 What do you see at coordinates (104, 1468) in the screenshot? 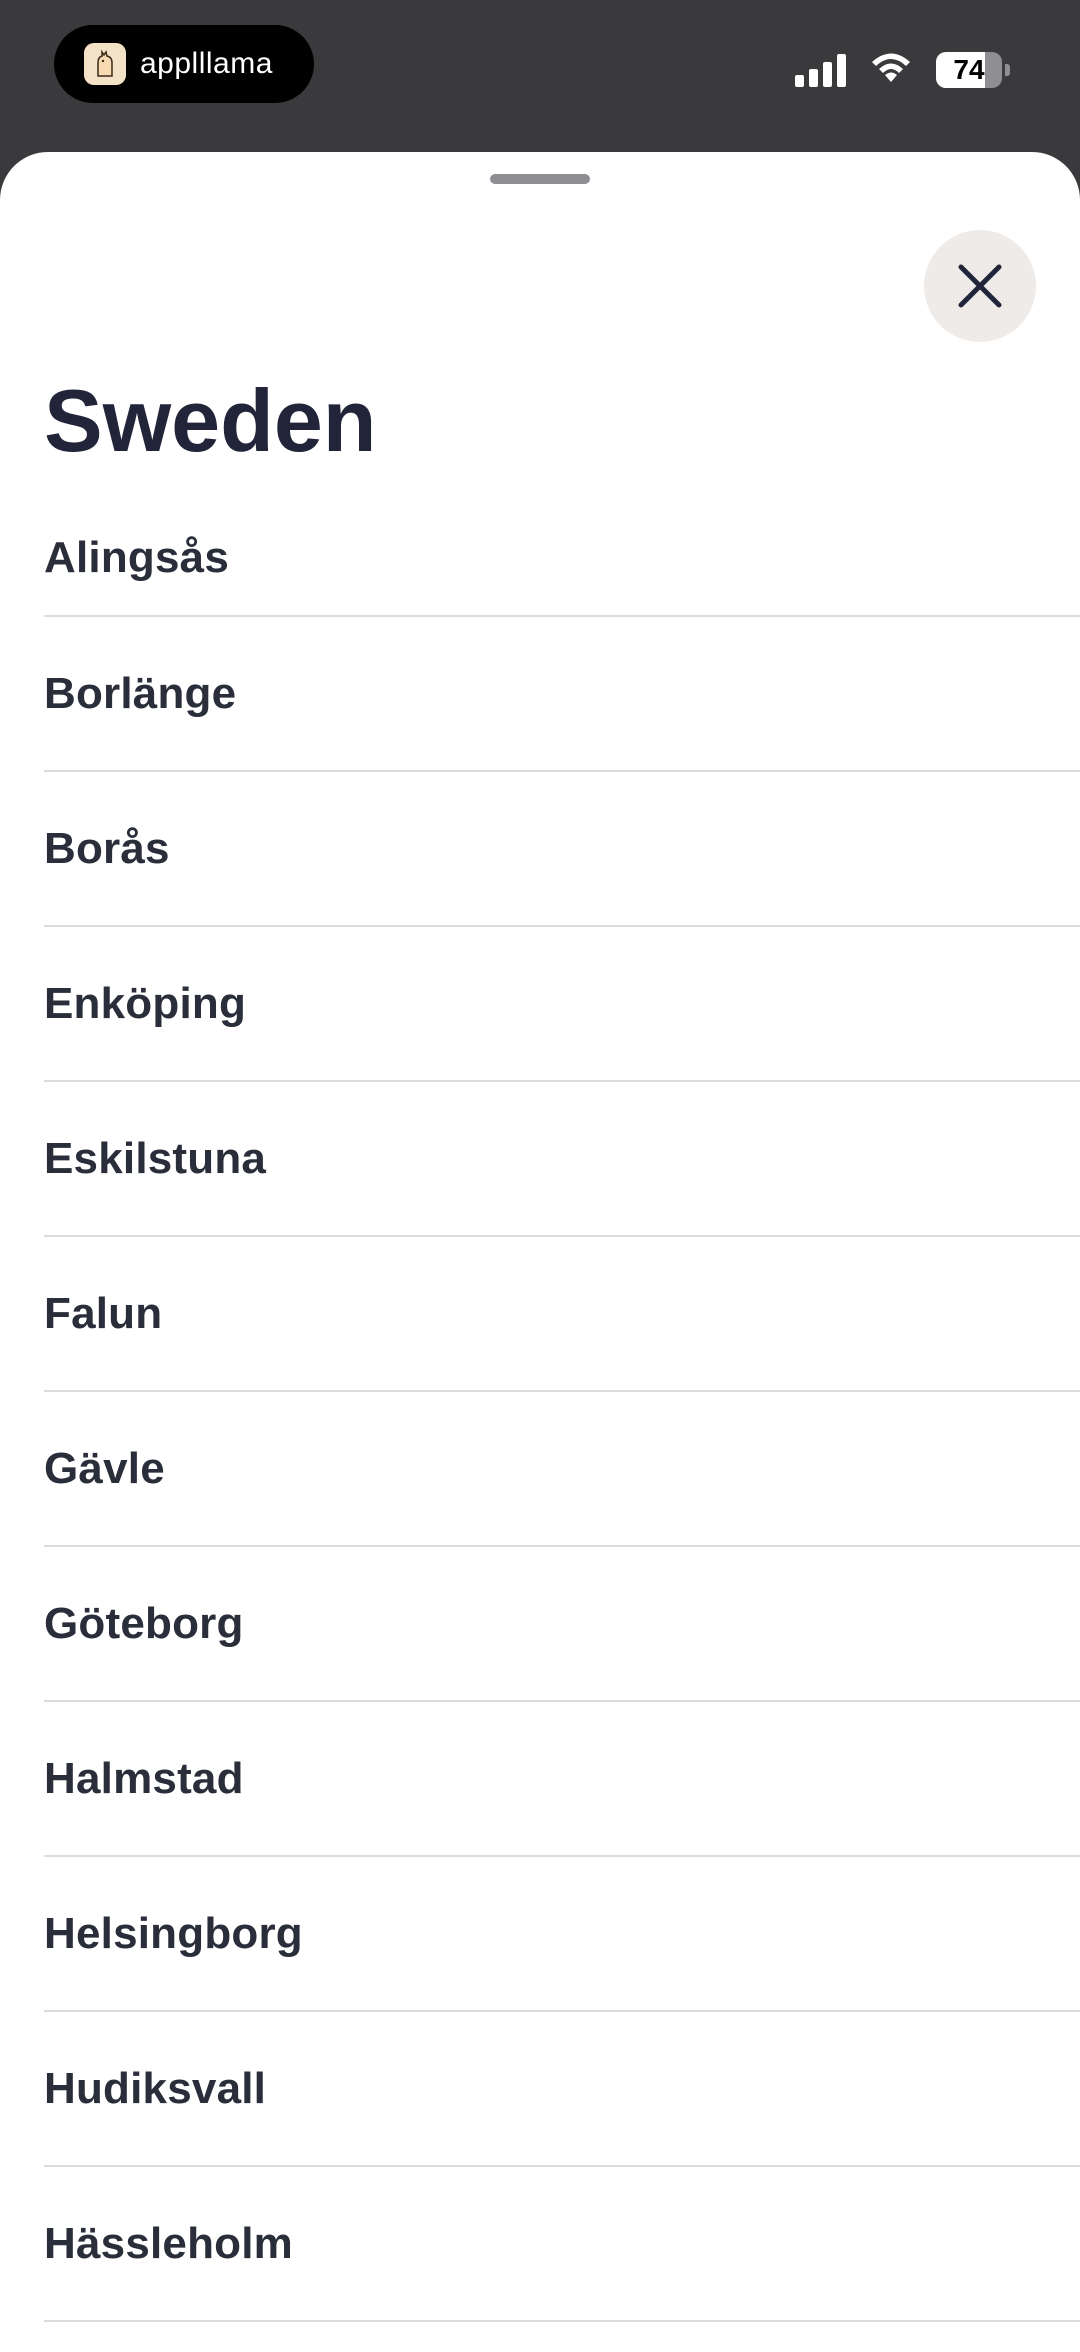
I see `city-label: Gävle` at bounding box center [104, 1468].